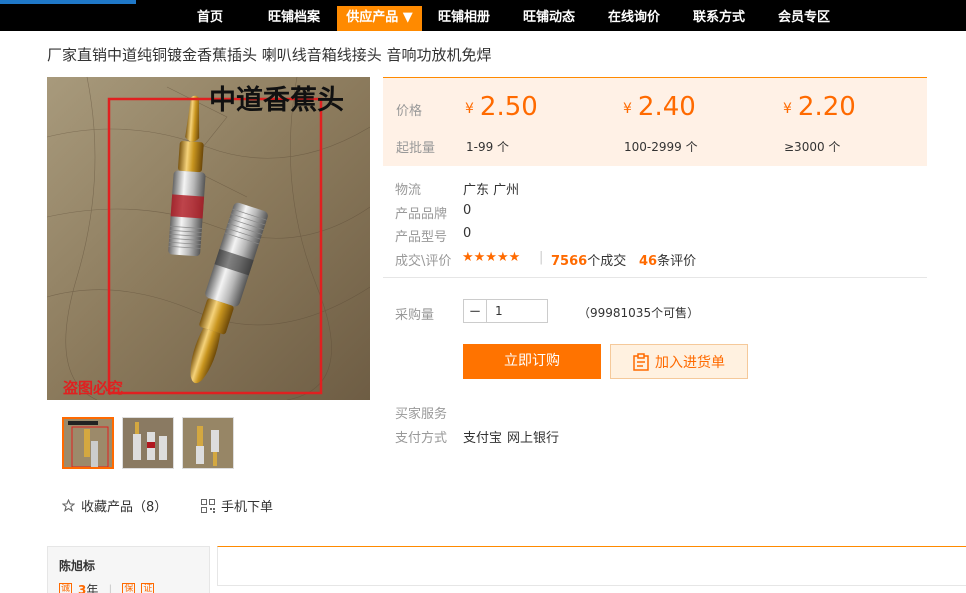  I want to click on nav-item-home: 首页, so click(210, 18).